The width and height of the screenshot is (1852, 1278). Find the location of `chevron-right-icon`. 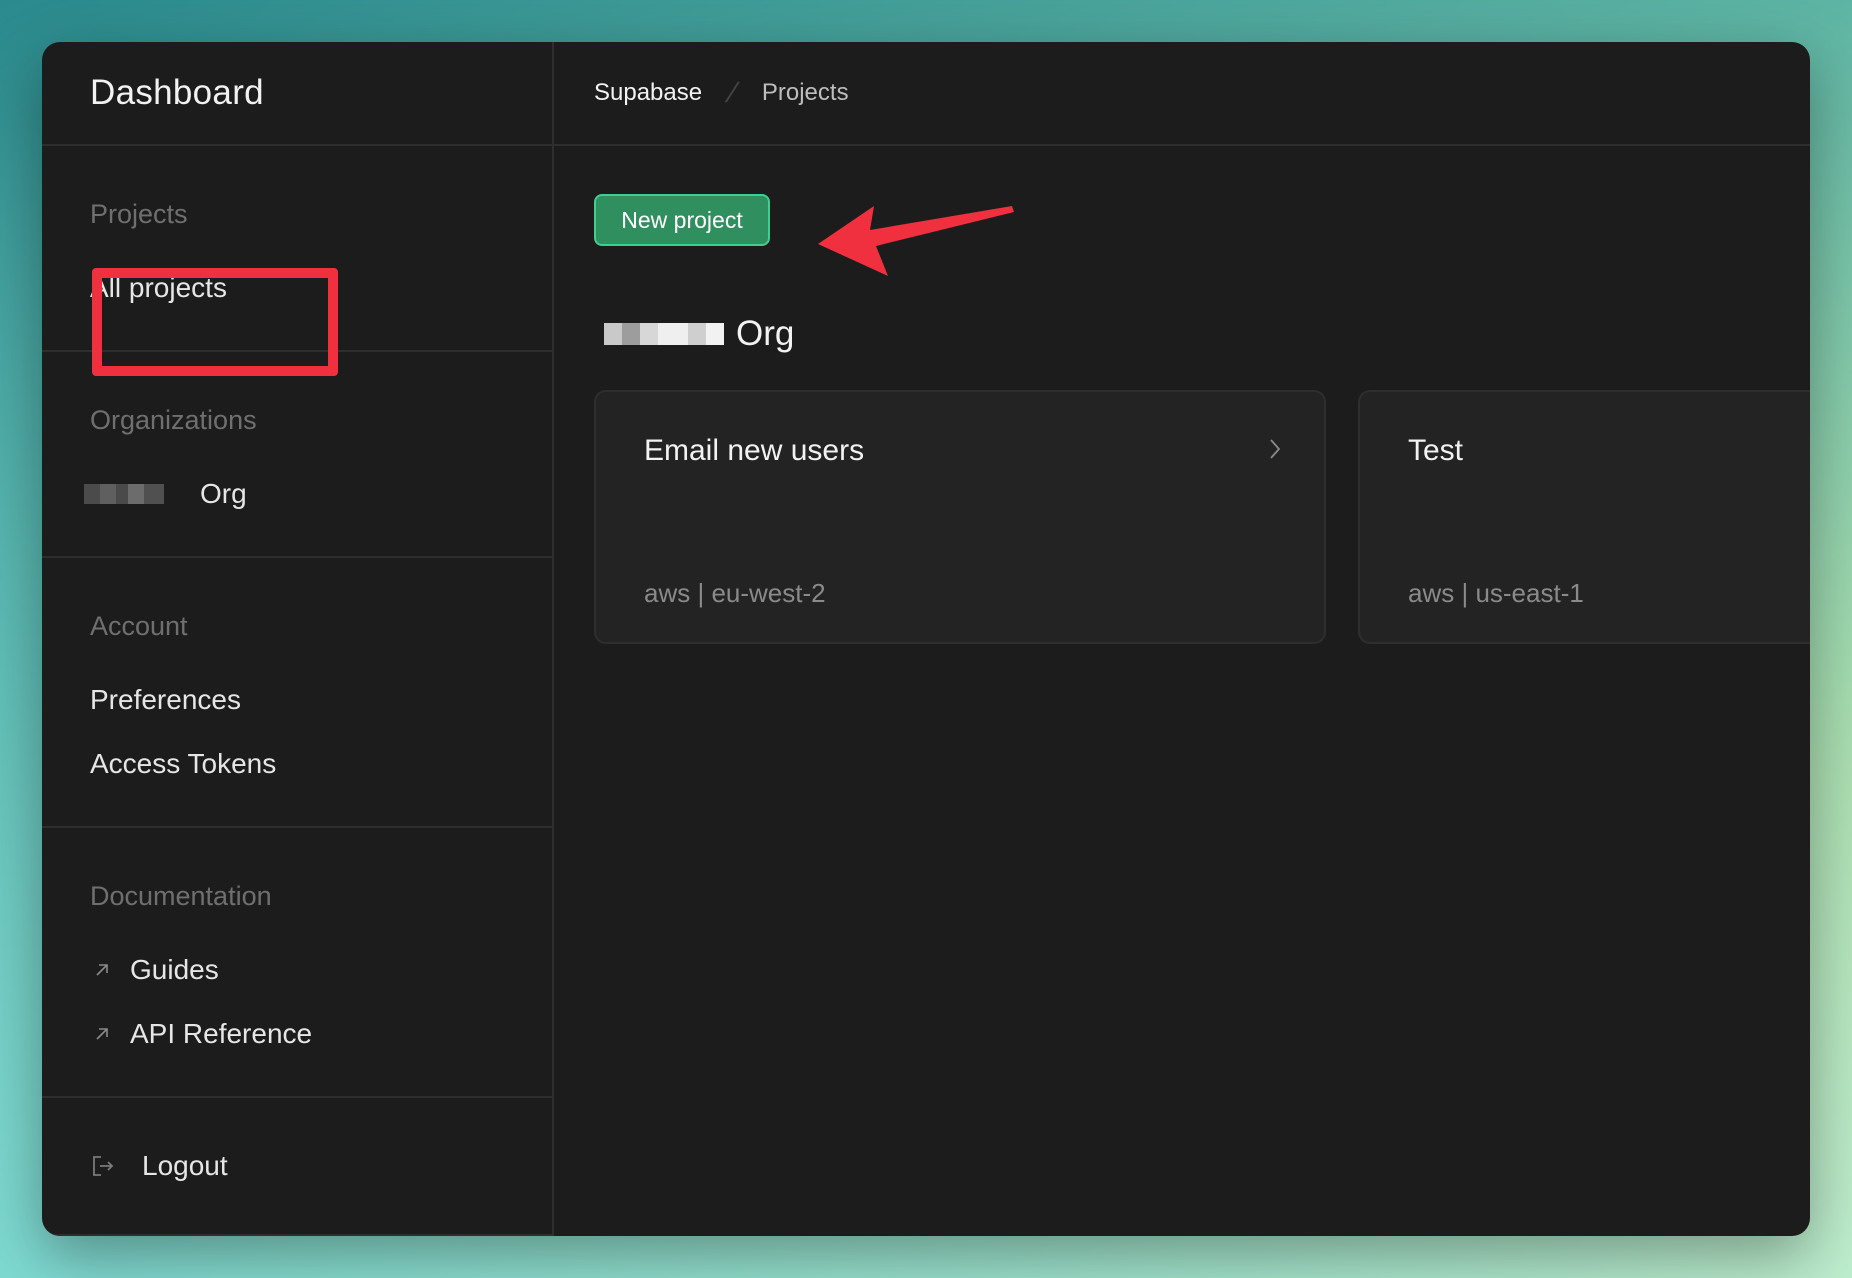

chevron-right-icon is located at coordinates (1275, 449).